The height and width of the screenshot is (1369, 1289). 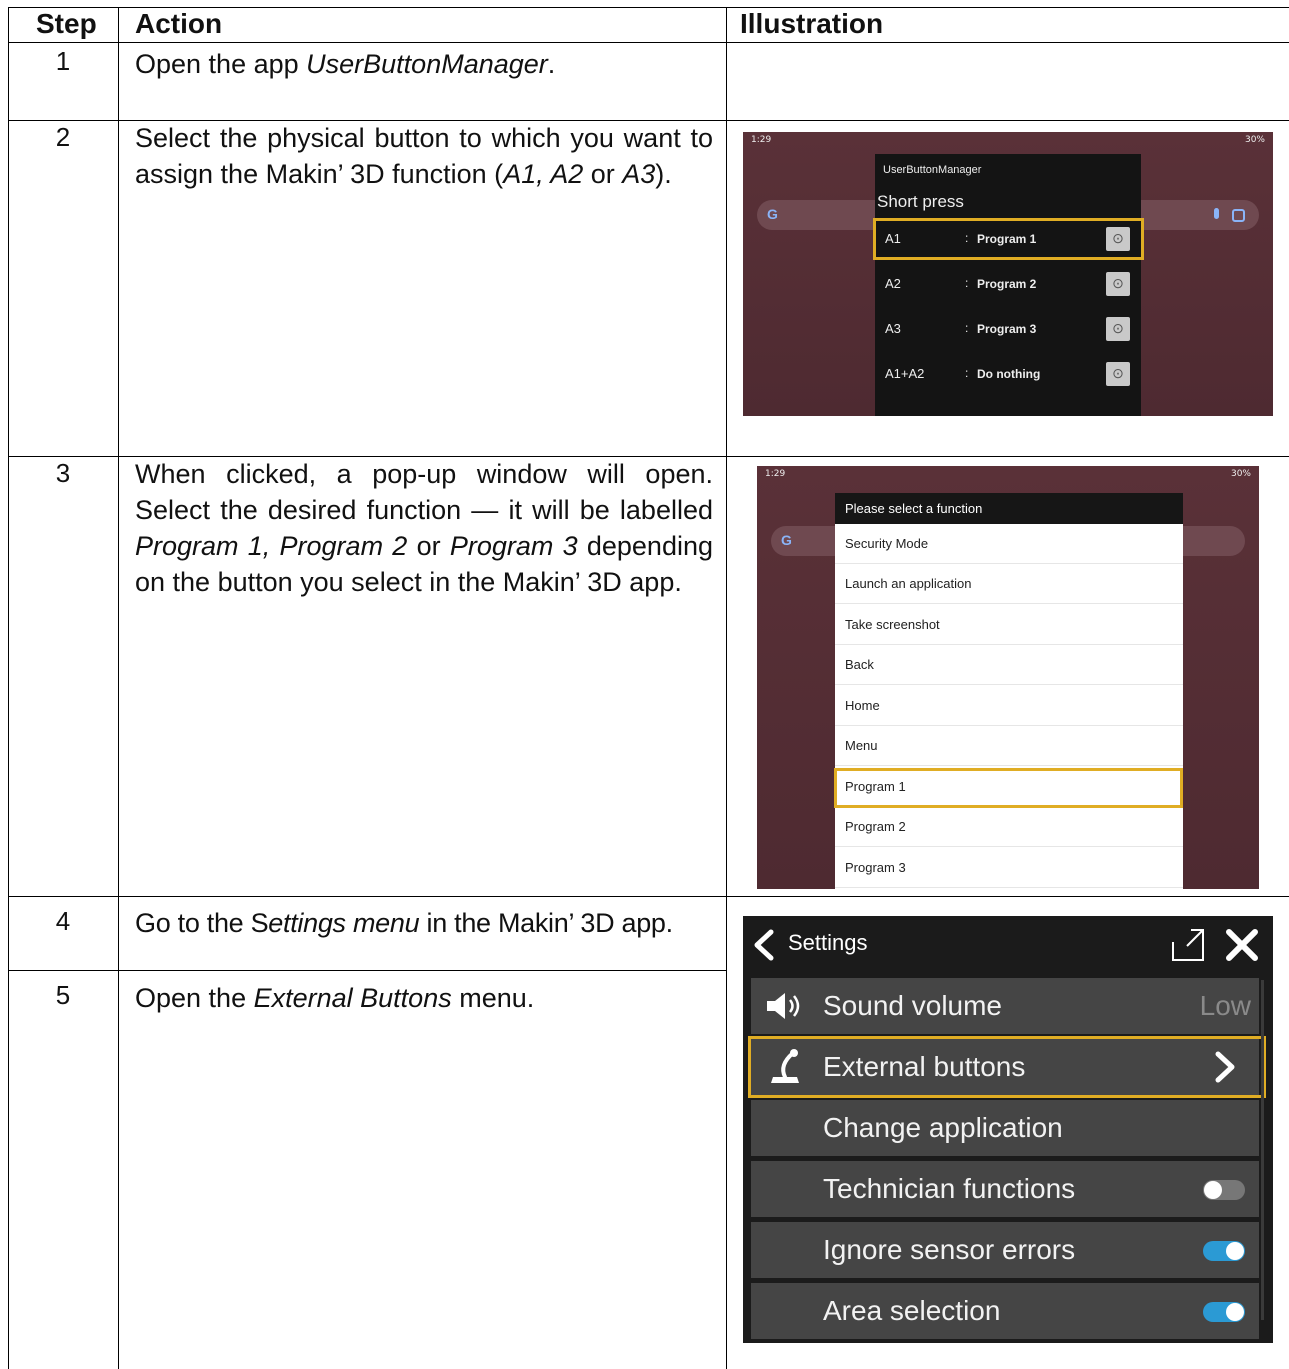 I want to click on header-step: Step, so click(x=66, y=23).